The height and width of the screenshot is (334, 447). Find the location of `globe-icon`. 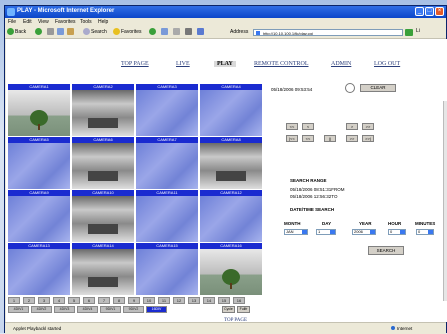

globe-icon is located at coordinates (393, 328).